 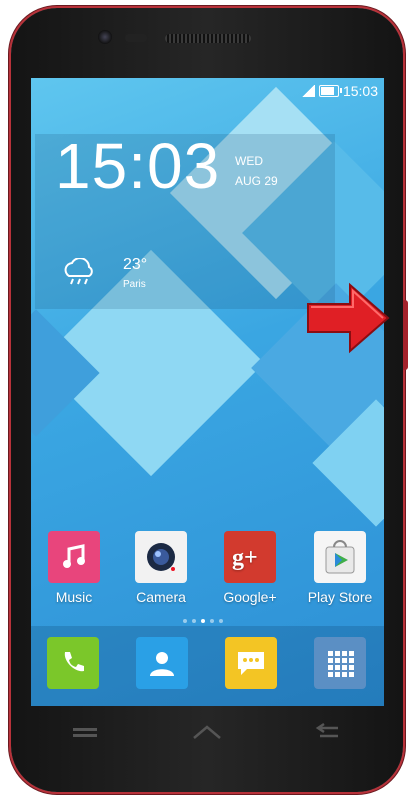 What do you see at coordinates (249, 161) in the screenshot?
I see `clock-day: WED` at bounding box center [249, 161].